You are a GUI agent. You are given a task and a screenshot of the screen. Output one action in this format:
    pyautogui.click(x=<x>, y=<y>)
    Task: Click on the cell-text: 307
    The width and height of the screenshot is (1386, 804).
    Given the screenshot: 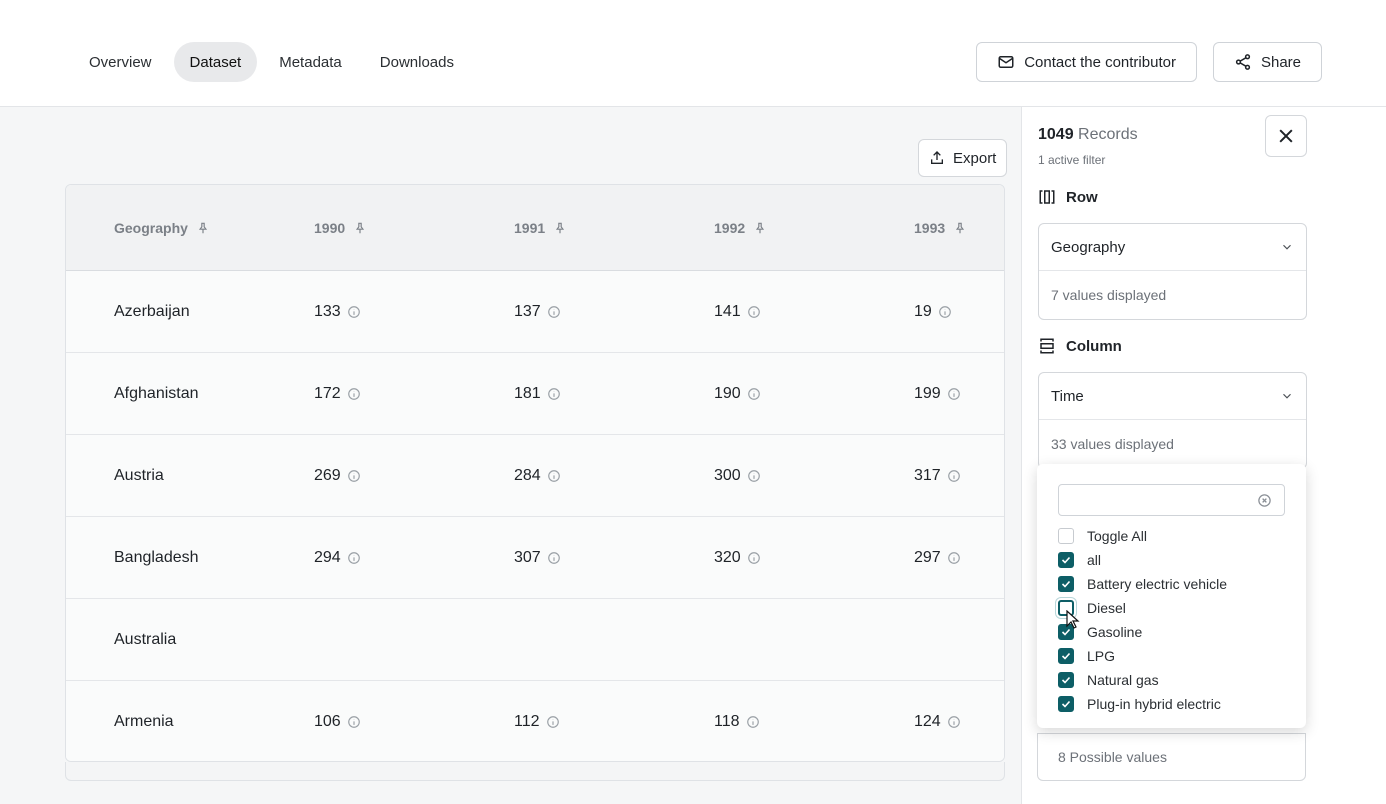 What is the action you would take?
    pyautogui.click(x=527, y=557)
    